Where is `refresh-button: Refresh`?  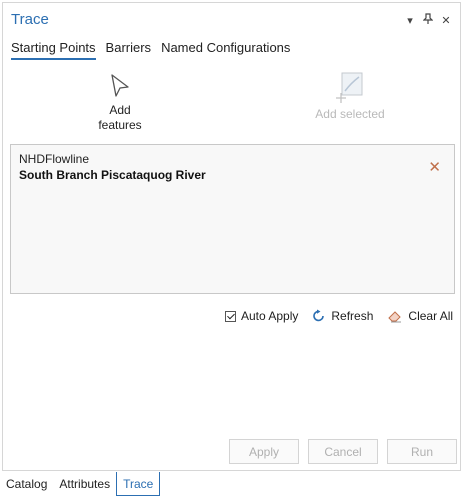
refresh-button: Refresh is located at coordinates (342, 316).